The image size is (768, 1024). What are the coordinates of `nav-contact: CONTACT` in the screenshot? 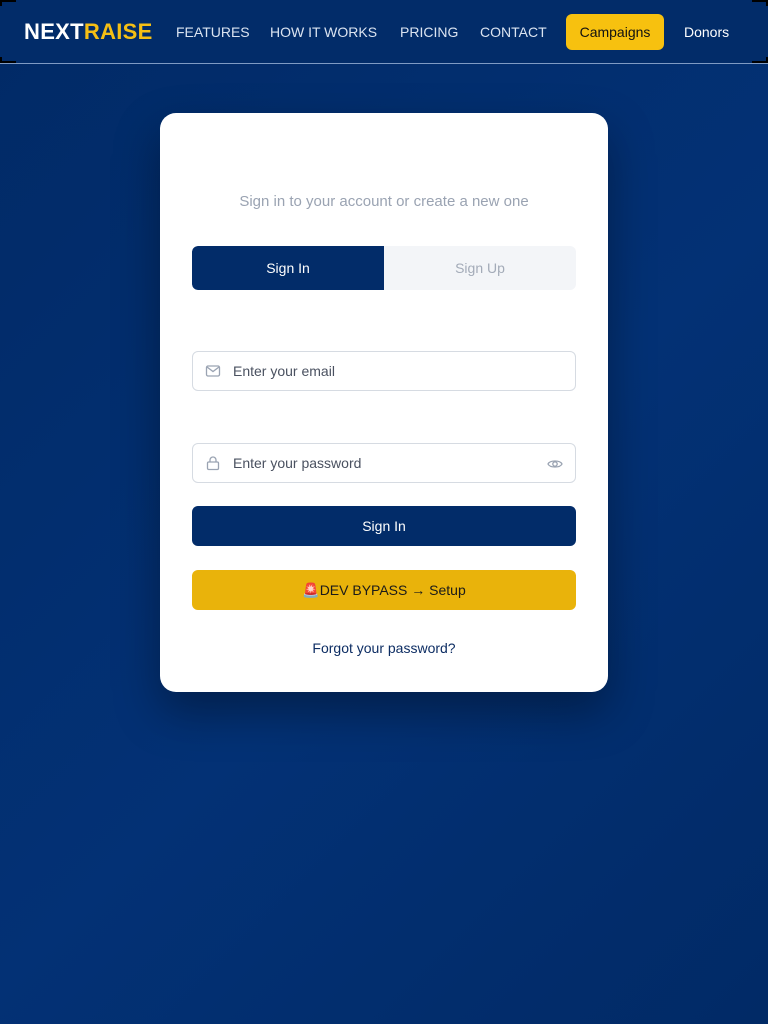 It's located at (513, 32).